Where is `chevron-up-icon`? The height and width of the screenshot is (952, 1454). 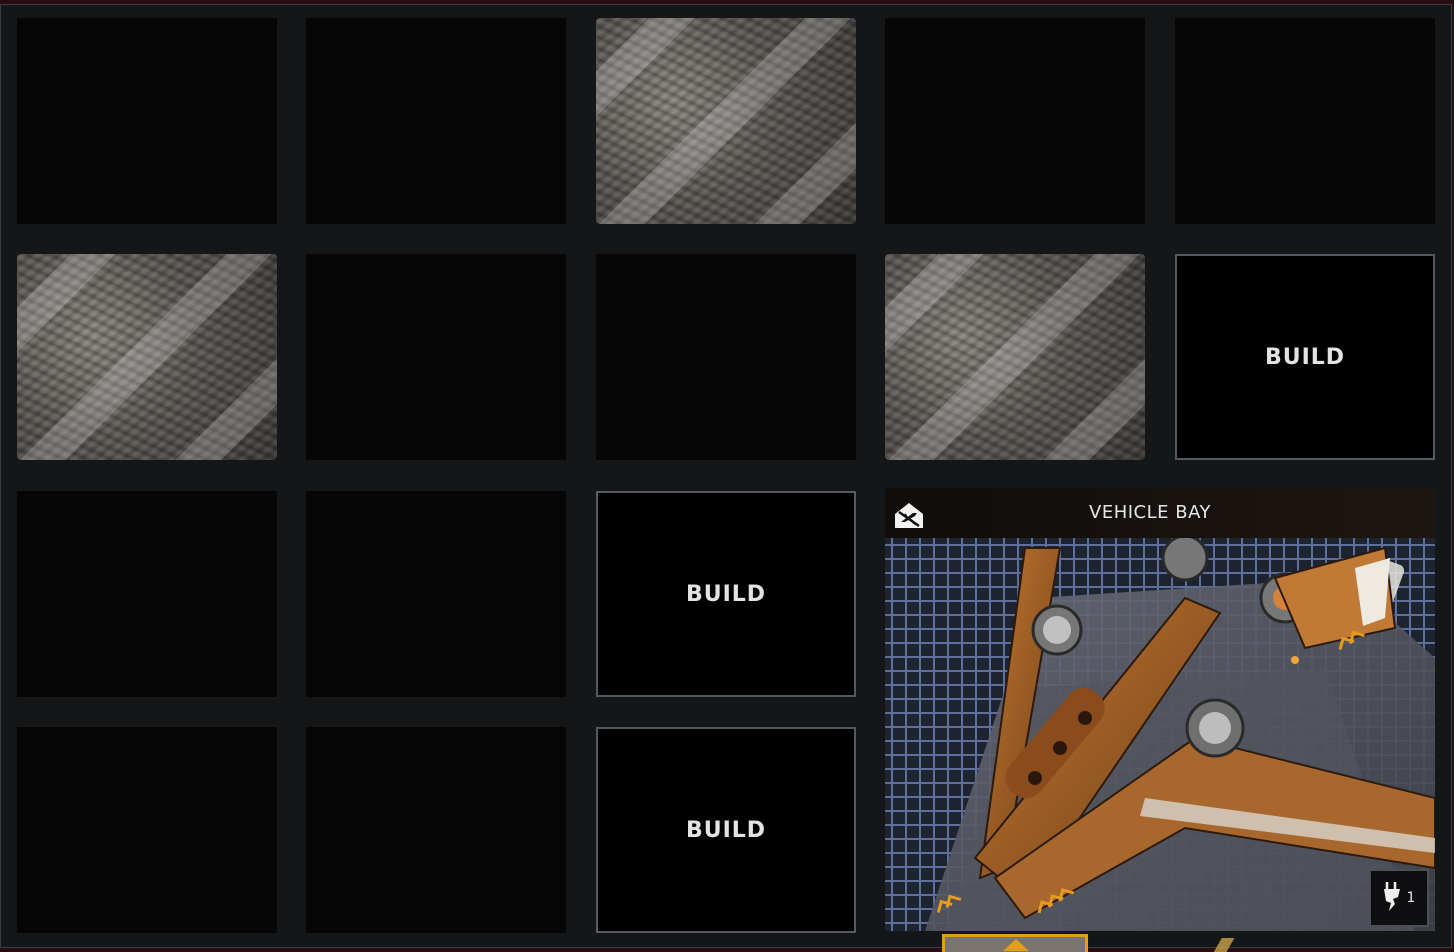
chevron-up-icon is located at coordinates (1016, 945).